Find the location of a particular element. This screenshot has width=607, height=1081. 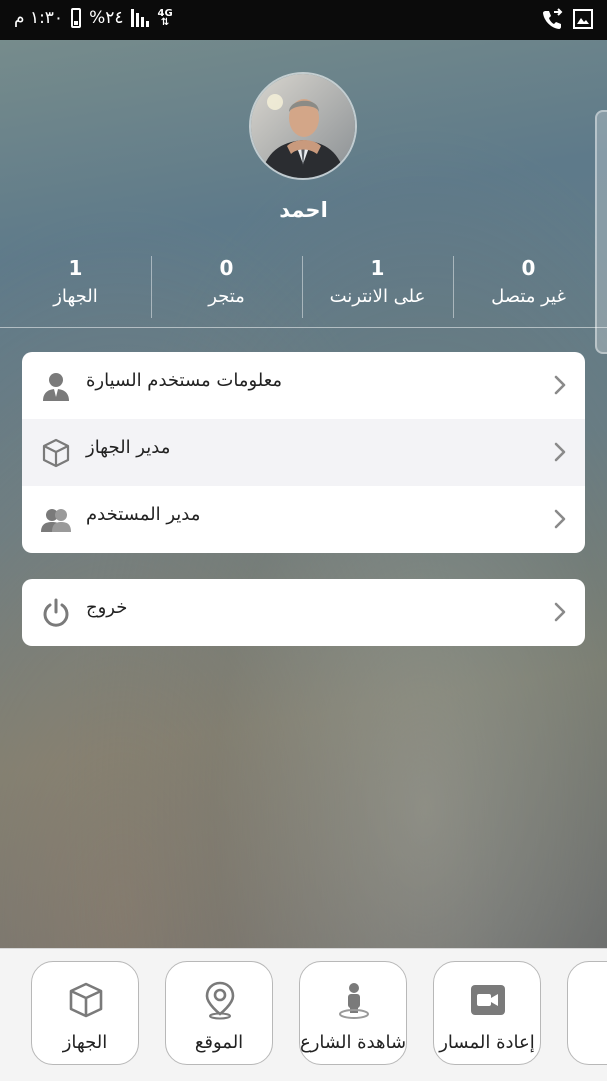

tab-more is located at coordinates (587, 1013).